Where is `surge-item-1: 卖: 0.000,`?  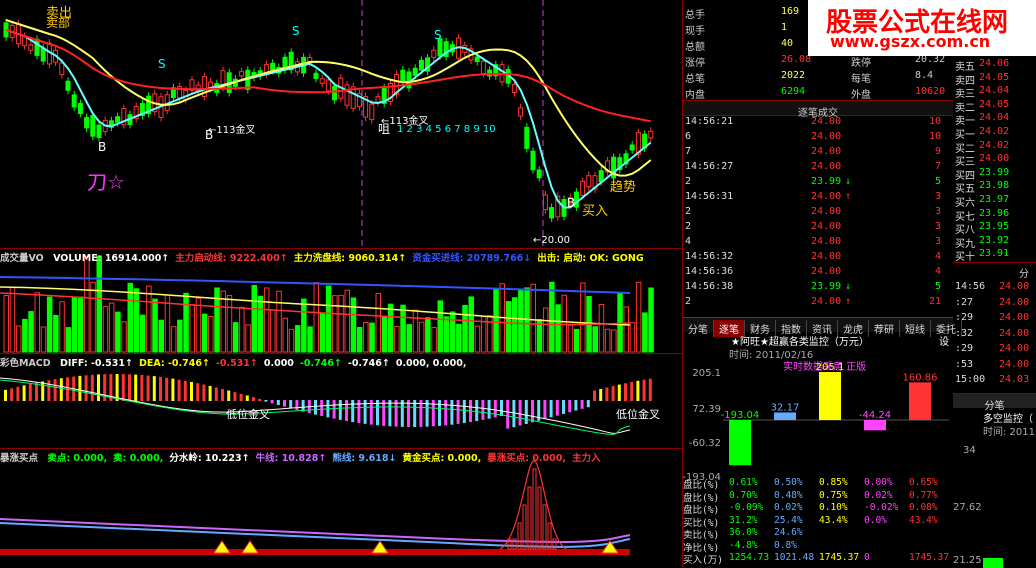
surge-item-1: 卖: 0.000, is located at coordinates (138, 458).